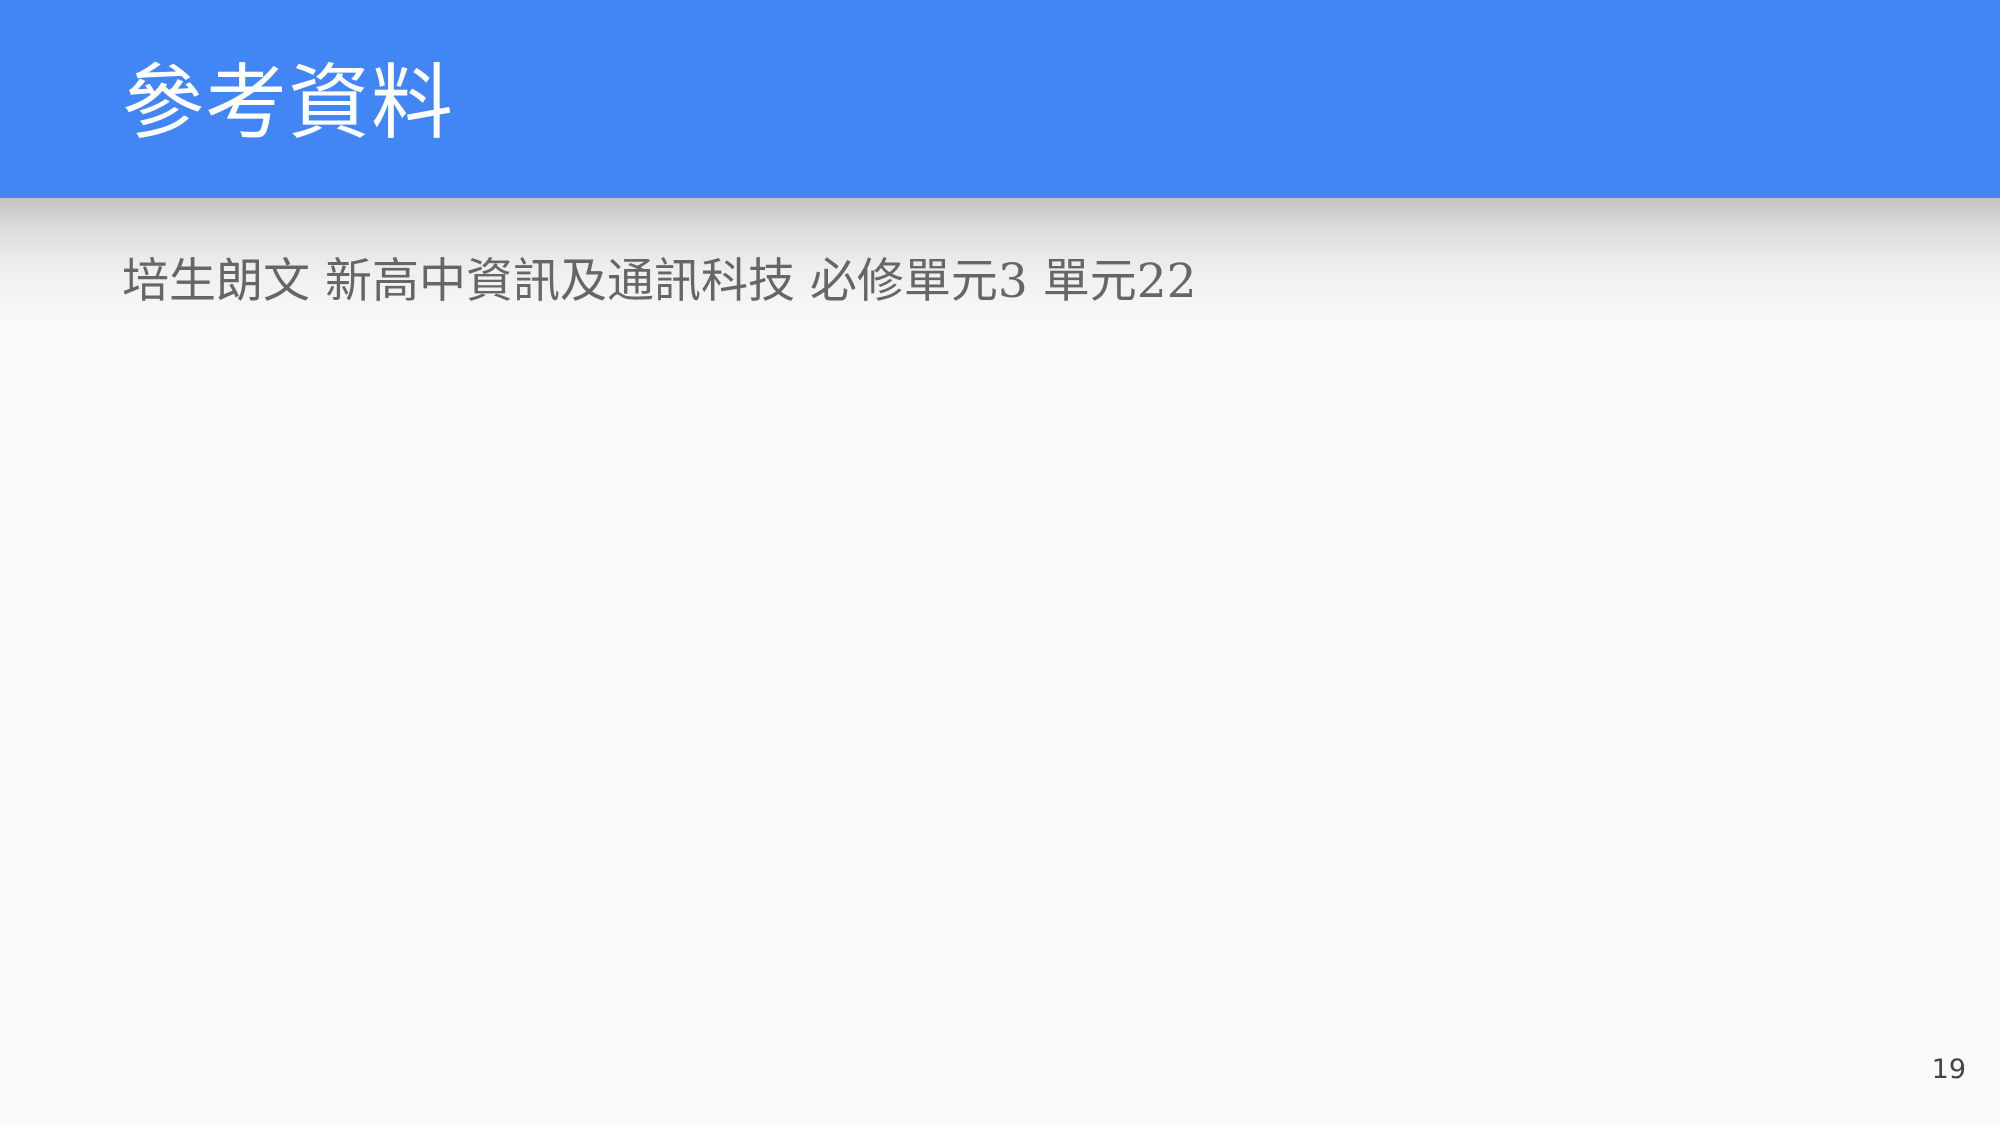  What do you see at coordinates (288, 103) in the screenshot?
I see `slide-title: 參考資料` at bounding box center [288, 103].